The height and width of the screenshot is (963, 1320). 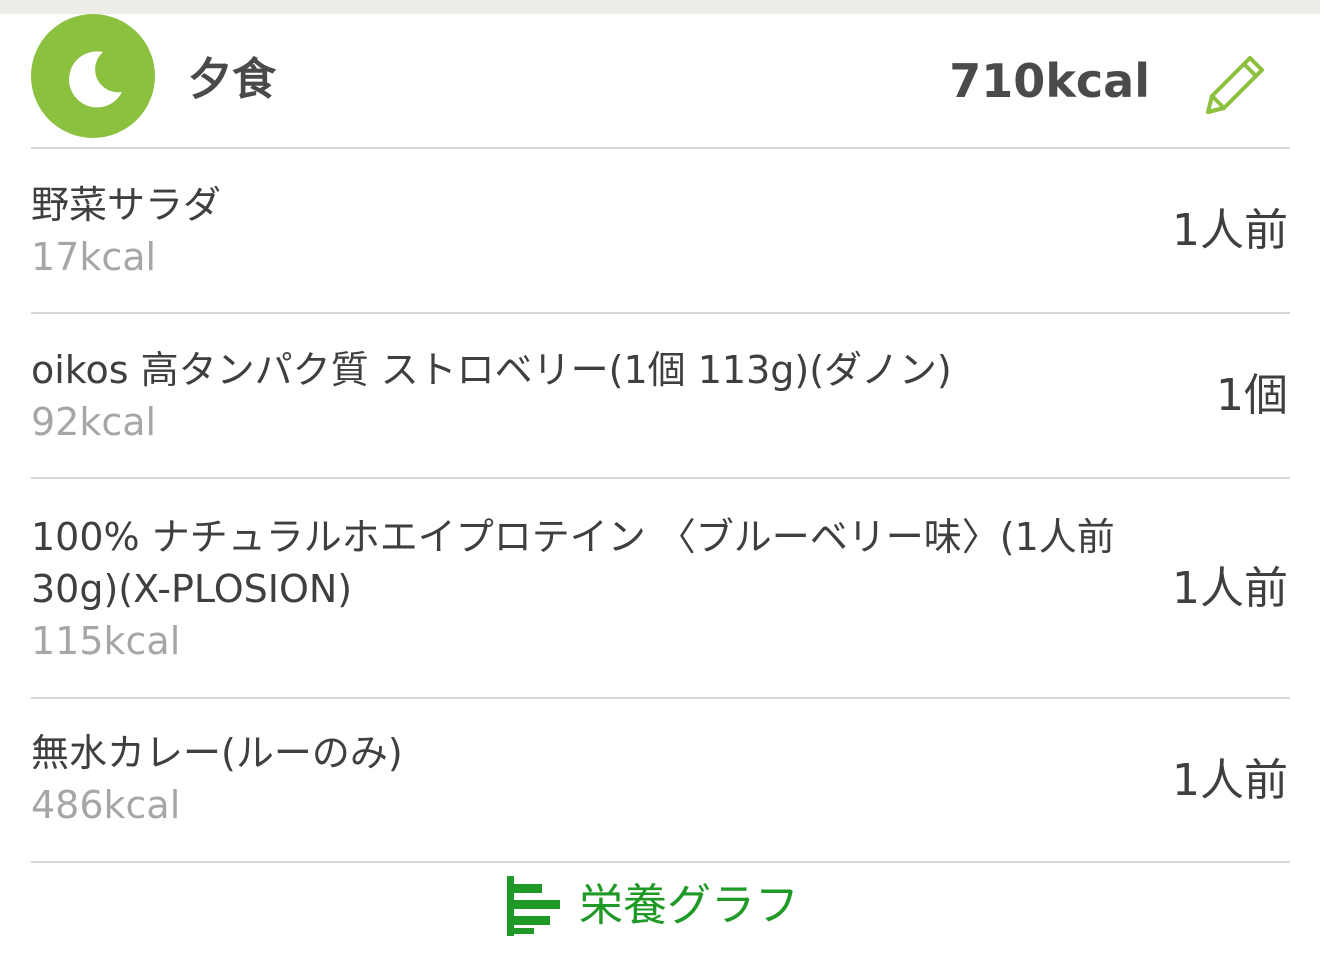 I want to click on meal-title: 夕食, so click(x=232, y=79).